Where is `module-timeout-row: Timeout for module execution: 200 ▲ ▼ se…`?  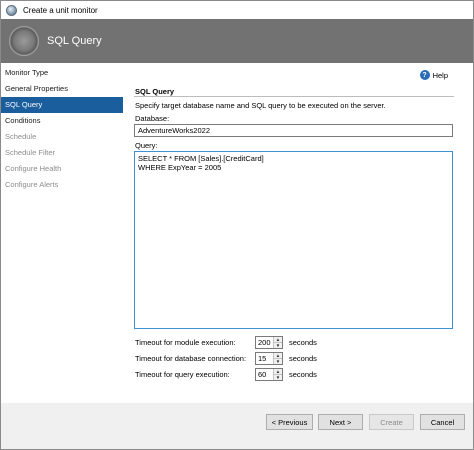 module-timeout-row: Timeout for module execution: 200 ▲ ▼ se… is located at coordinates (226, 342).